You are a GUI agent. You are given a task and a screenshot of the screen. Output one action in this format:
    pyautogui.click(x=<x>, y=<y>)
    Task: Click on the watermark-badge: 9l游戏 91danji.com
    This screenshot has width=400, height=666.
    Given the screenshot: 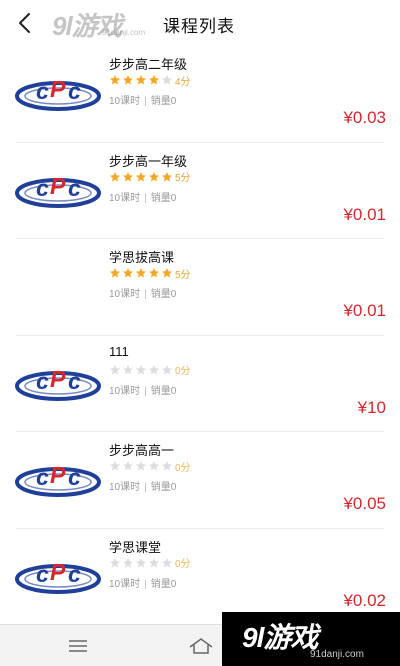 What is the action you would take?
    pyautogui.click(x=311, y=639)
    